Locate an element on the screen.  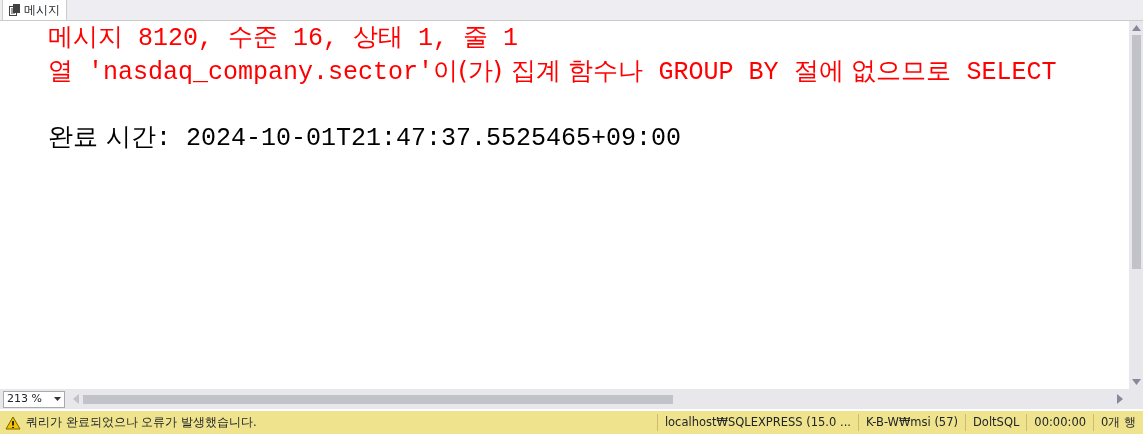
warning-icon is located at coordinates (13, 422).